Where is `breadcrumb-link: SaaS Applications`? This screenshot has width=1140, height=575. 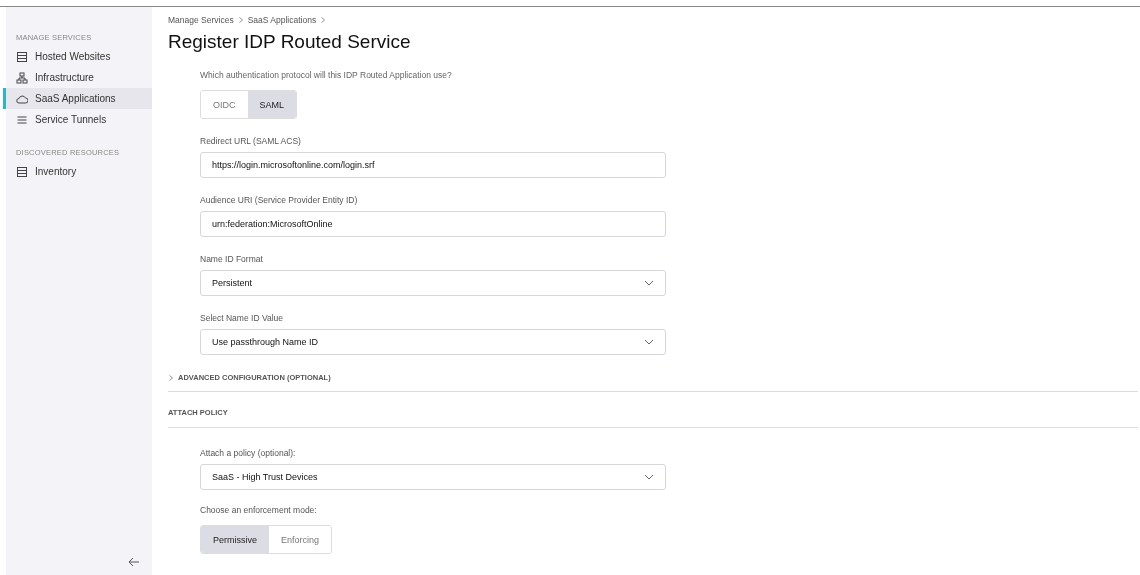 breadcrumb-link: SaaS Applications is located at coordinates (282, 20).